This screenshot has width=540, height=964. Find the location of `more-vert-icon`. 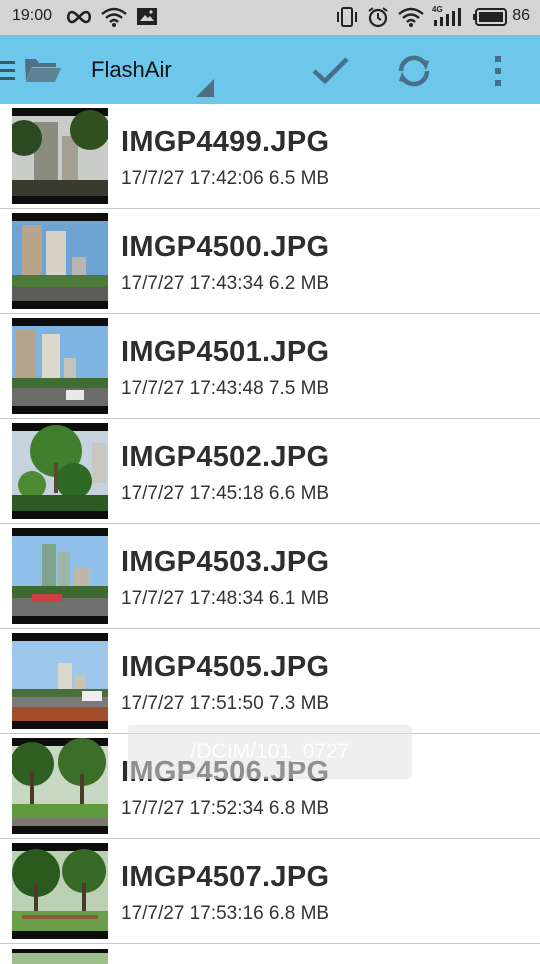

more-vert-icon is located at coordinates (498, 71).